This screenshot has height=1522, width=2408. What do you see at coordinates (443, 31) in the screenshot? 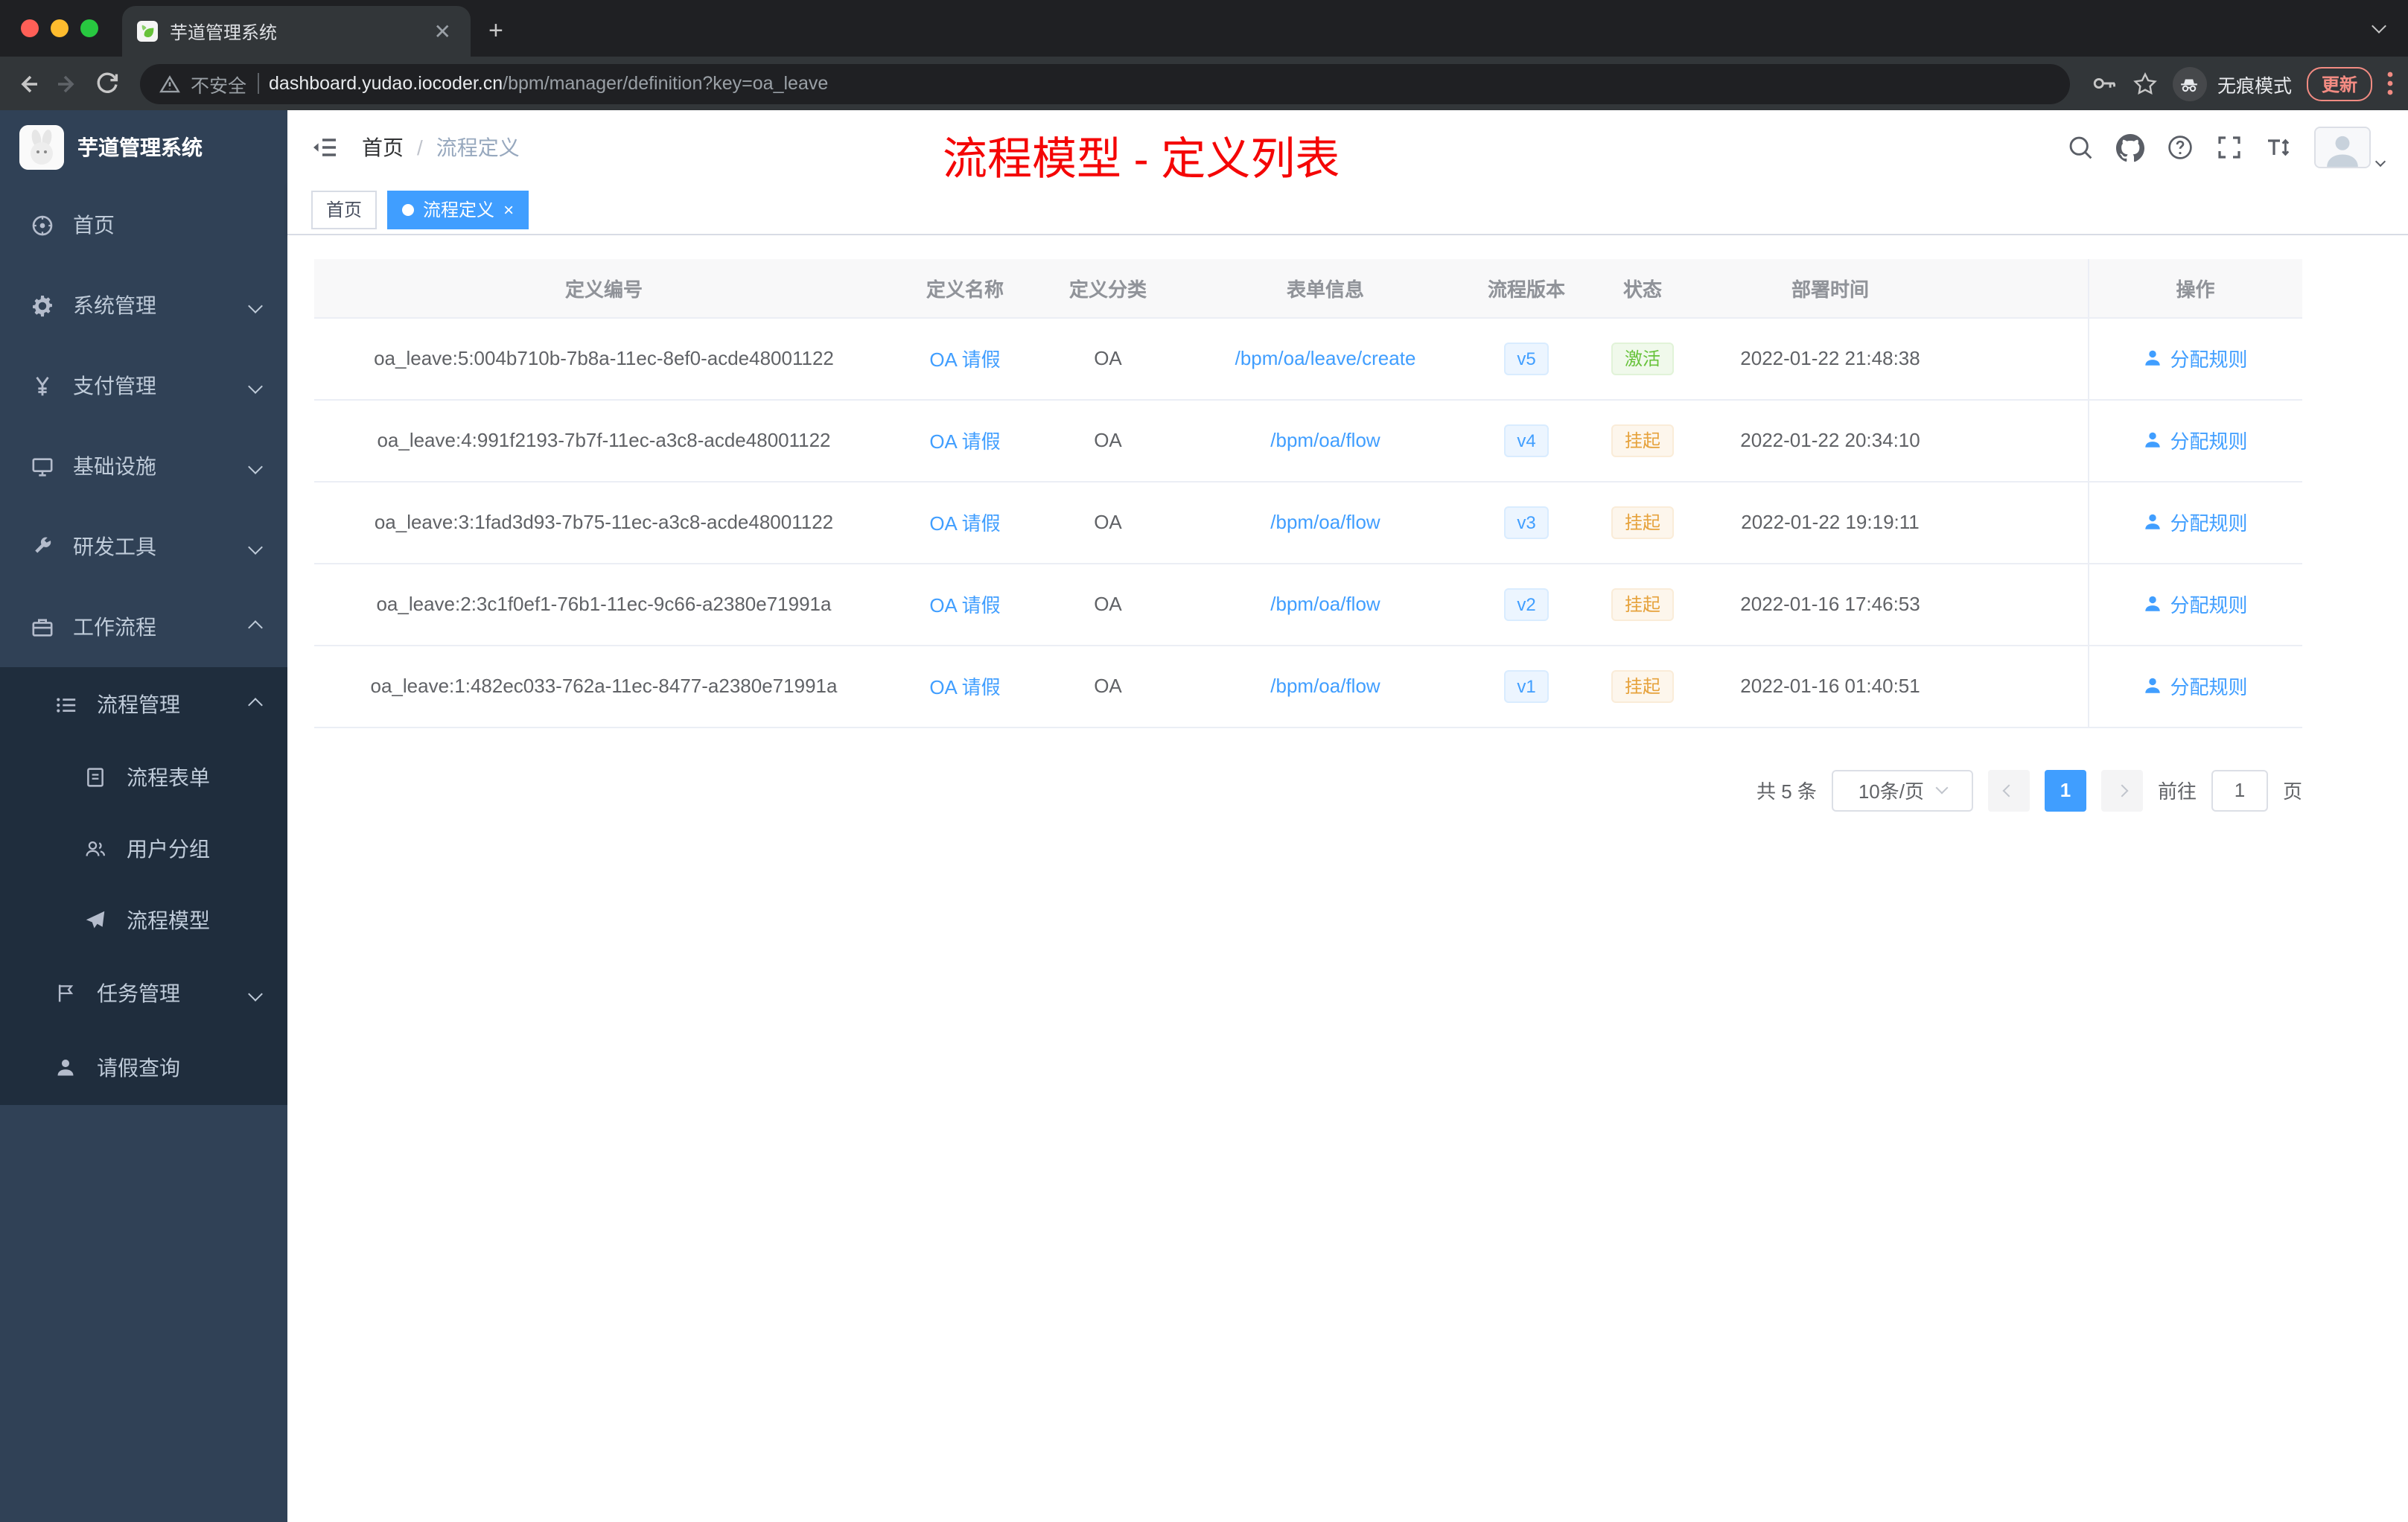
I see `tab-close-icon: ✕` at bounding box center [443, 31].